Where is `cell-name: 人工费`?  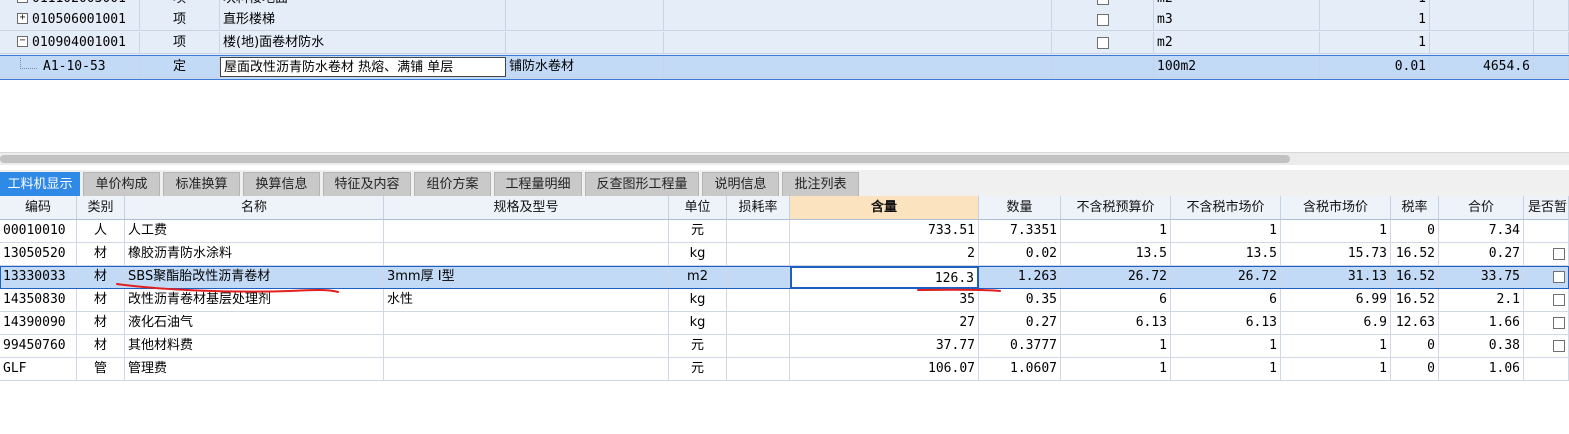 cell-name: 人工费 is located at coordinates (254, 231).